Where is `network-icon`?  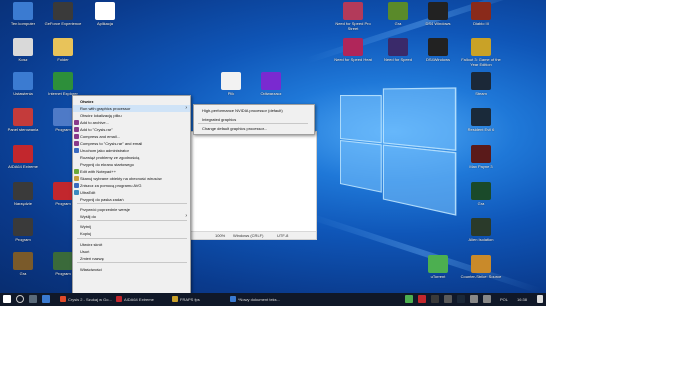
network-icon is located at coordinates (474, 299).